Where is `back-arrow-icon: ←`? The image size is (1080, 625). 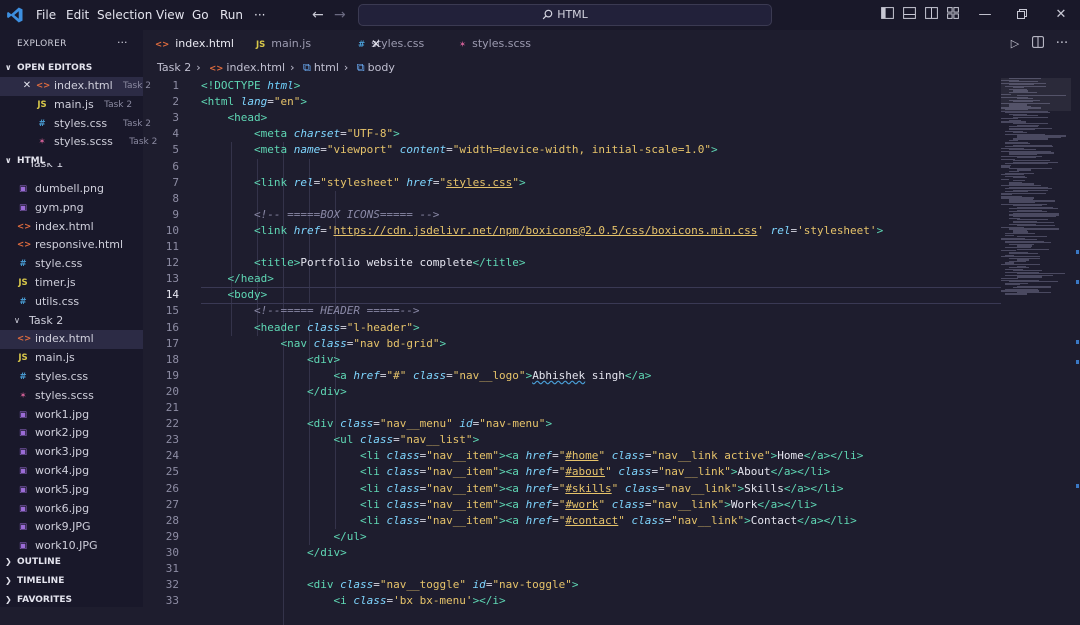 back-arrow-icon: ← is located at coordinates (318, 15).